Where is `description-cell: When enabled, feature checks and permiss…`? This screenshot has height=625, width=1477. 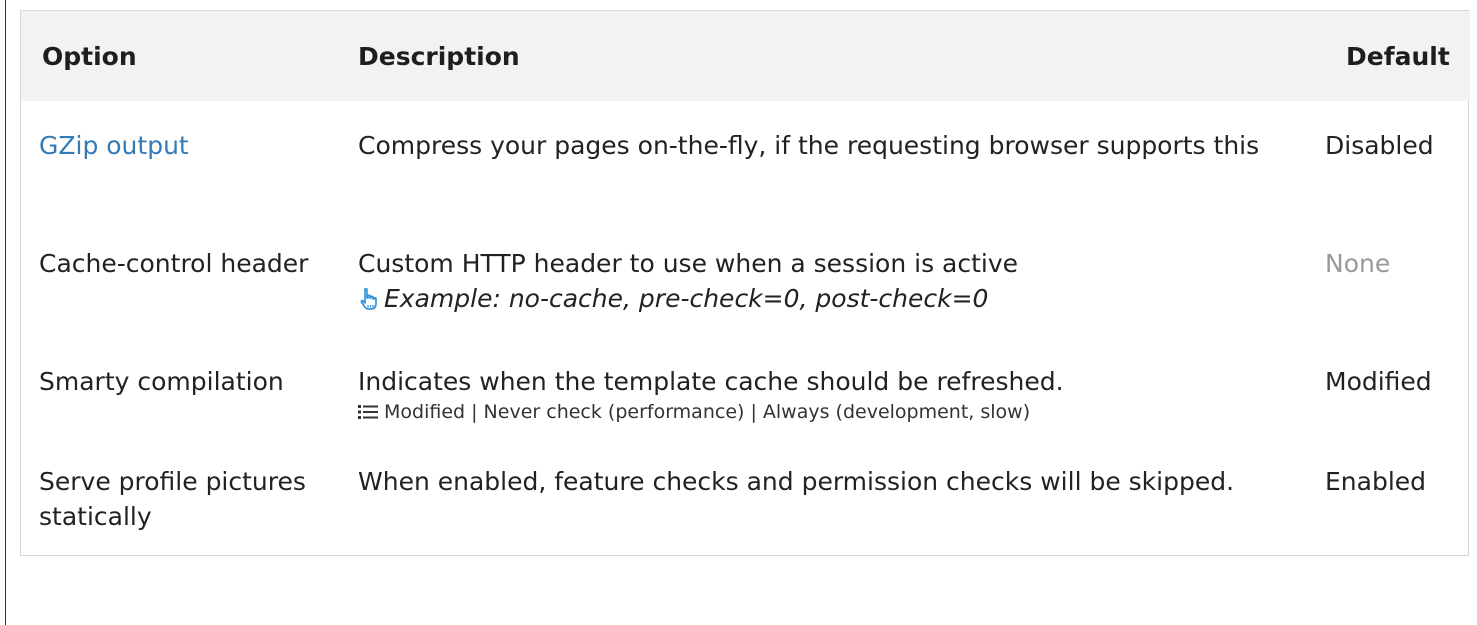 description-cell: When enabled, feature checks and permiss… is located at coordinates (796, 481).